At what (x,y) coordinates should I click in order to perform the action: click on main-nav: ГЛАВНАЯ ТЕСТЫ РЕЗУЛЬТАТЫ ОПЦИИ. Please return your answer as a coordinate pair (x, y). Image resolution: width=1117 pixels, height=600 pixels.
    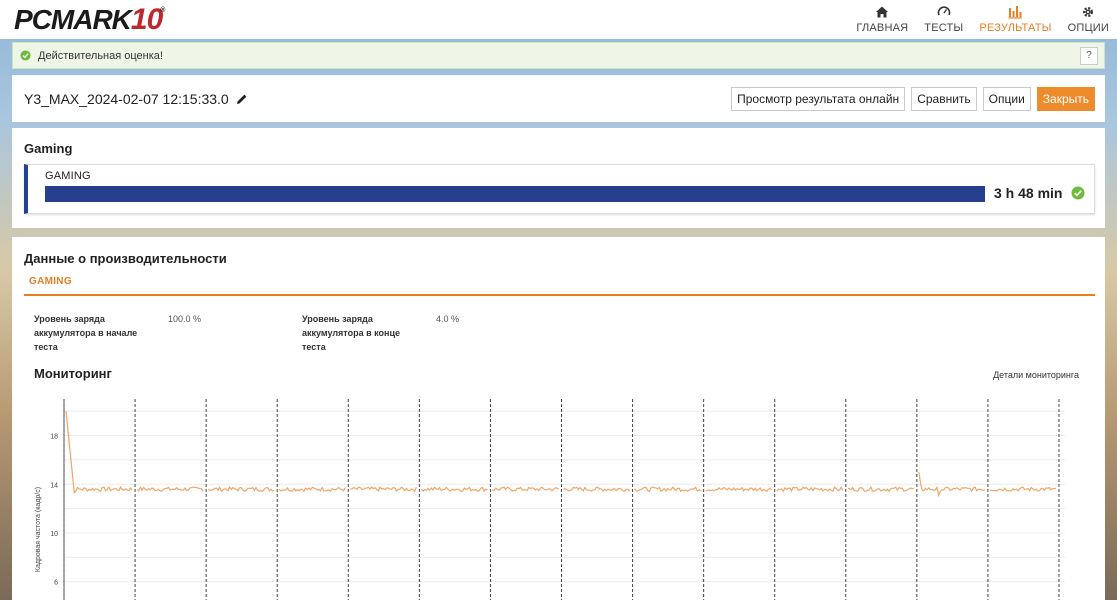
    Looking at the image, I should click on (982, 19).